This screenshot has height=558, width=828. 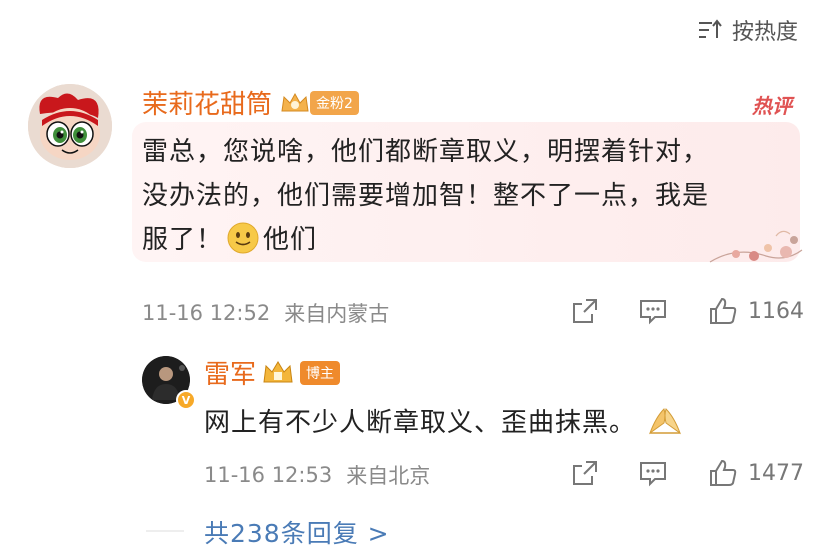 I want to click on praying-hands-icon, so click(x=665, y=420).